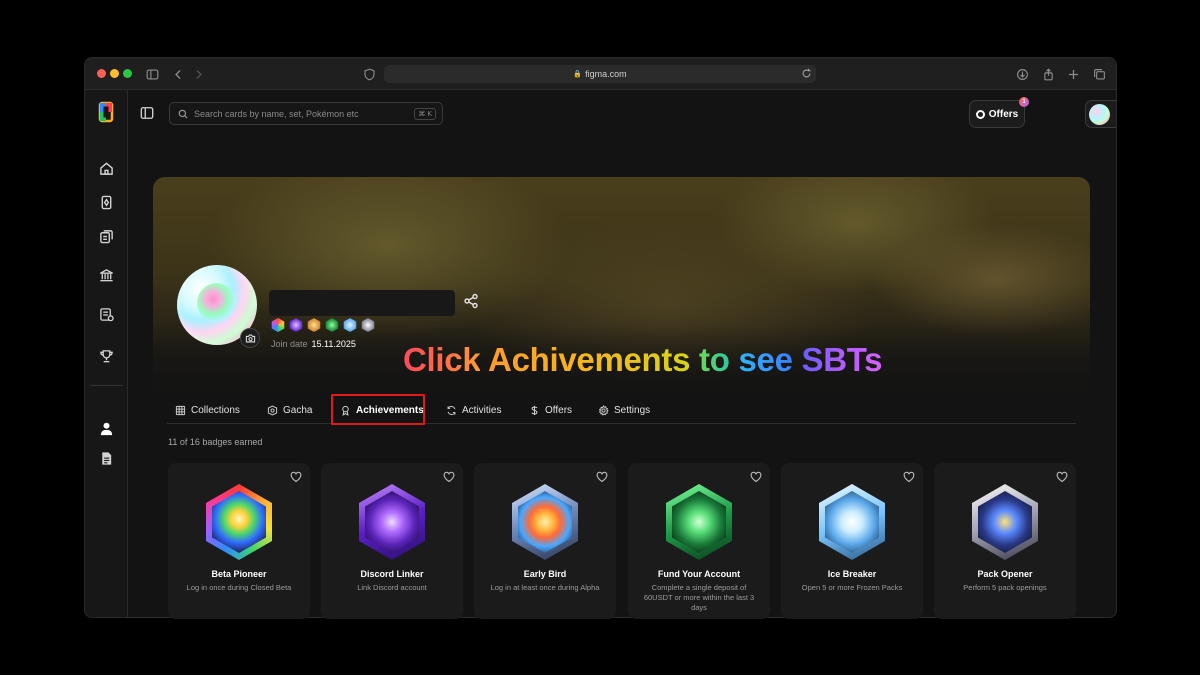 Image resolution: width=1200 pixels, height=675 pixels. What do you see at coordinates (578, 74) in the screenshot?
I see `lock-icon: 🔒` at bounding box center [578, 74].